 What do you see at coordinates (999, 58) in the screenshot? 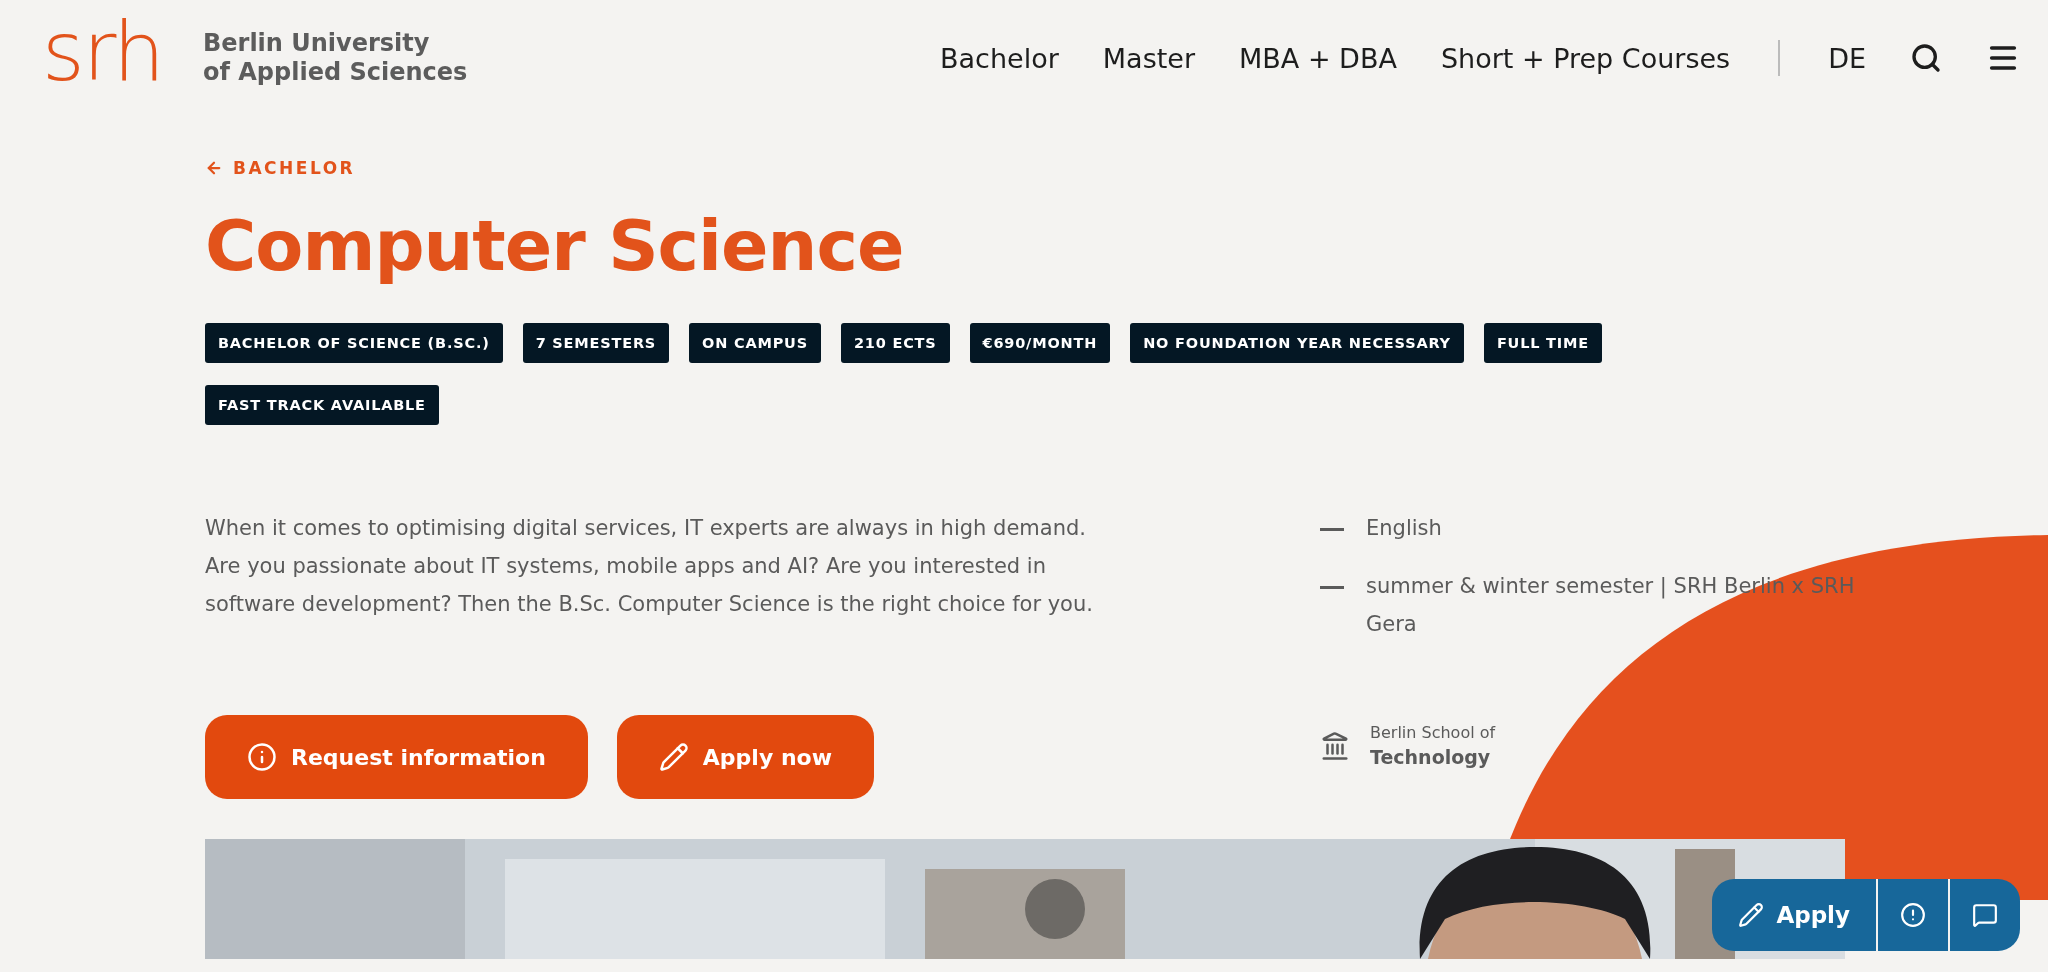
I see `nav-link: Bachelor` at bounding box center [999, 58].